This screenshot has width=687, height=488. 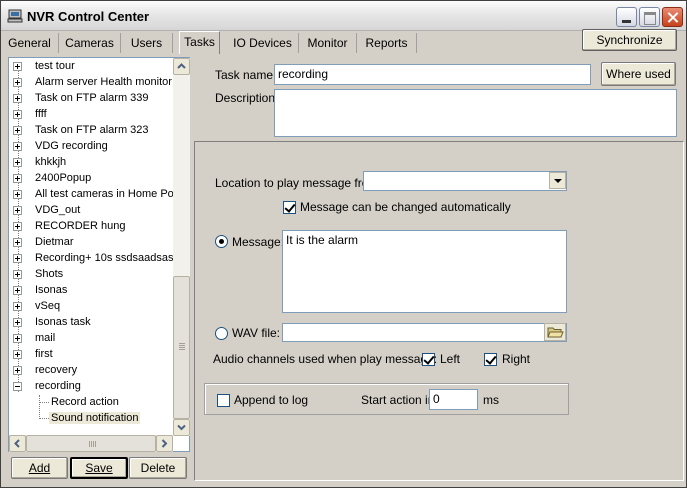 What do you see at coordinates (147, 43) in the screenshot?
I see `tab-users: Users` at bounding box center [147, 43].